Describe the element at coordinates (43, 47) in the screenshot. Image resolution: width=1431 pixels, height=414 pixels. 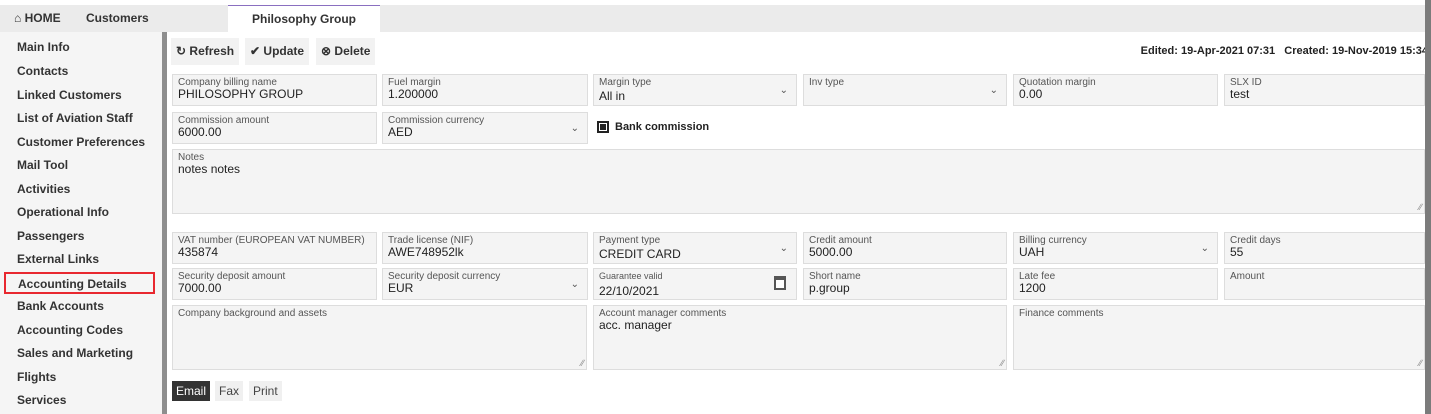
I see `sidebar-item-main-info: Main Info` at that location.